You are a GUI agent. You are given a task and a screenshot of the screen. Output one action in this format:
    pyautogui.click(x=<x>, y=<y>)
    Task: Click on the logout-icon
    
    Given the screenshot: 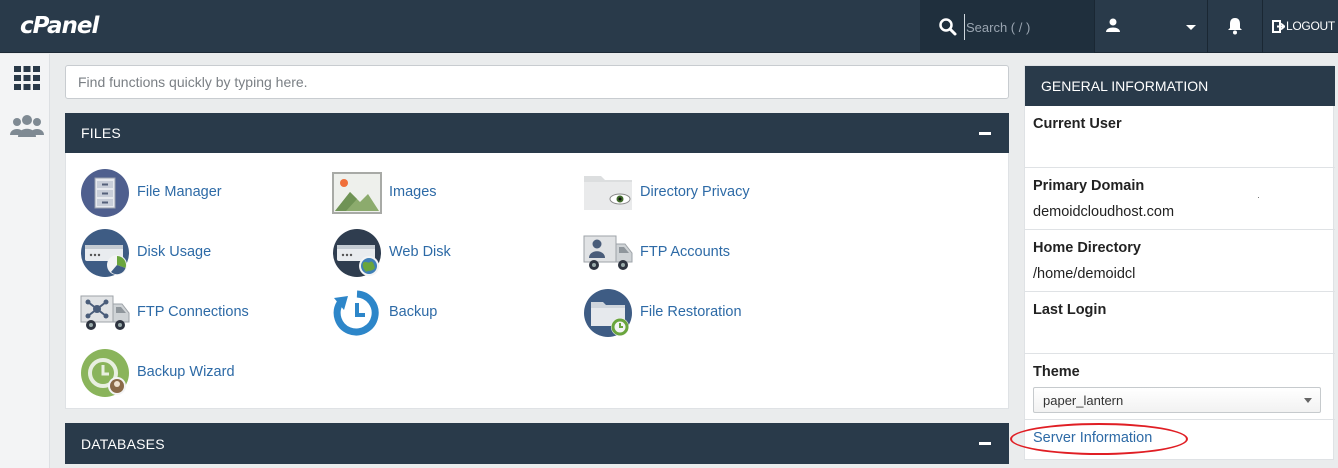 What is the action you would take?
    pyautogui.click(x=1278, y=26)
    